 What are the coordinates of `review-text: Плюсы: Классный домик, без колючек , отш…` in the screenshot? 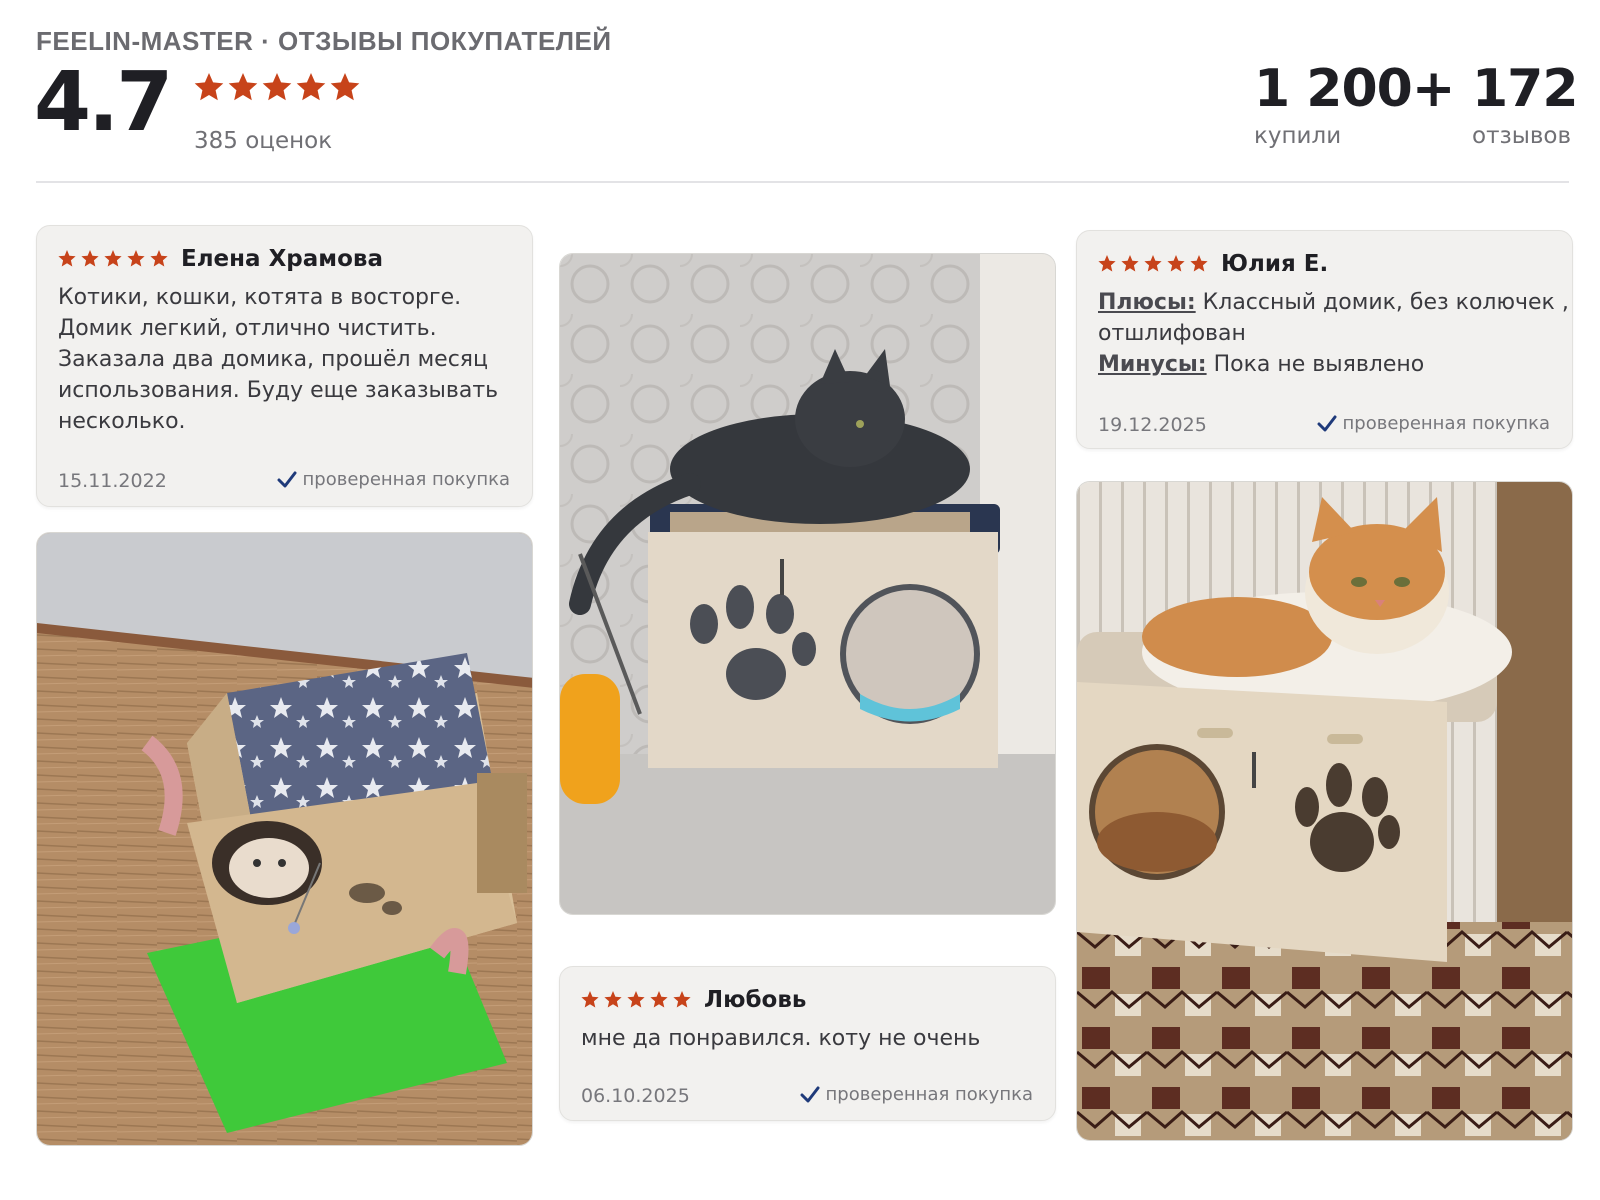 It's located at (1333, 333).